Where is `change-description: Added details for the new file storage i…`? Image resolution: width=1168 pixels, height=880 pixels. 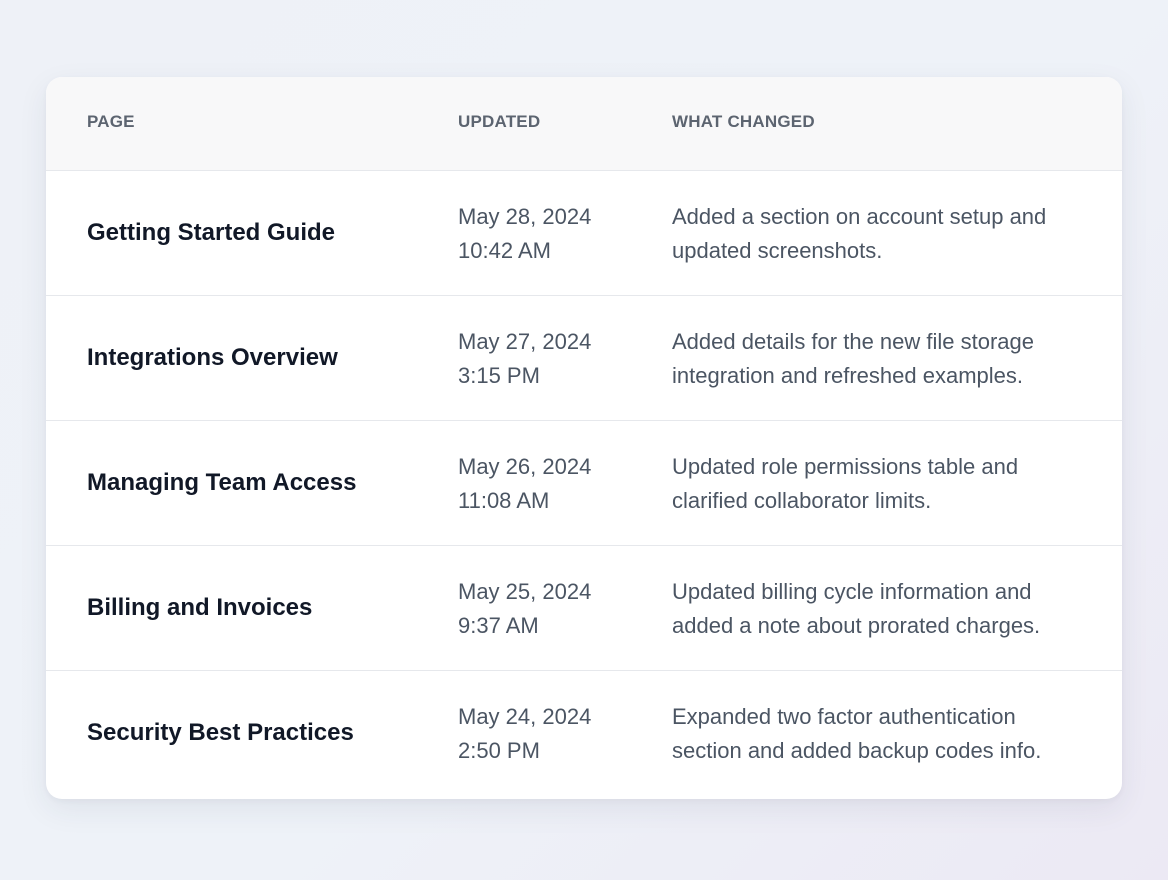
change-description: Added details for the new file storage i… is located at coordinates (882, 359).